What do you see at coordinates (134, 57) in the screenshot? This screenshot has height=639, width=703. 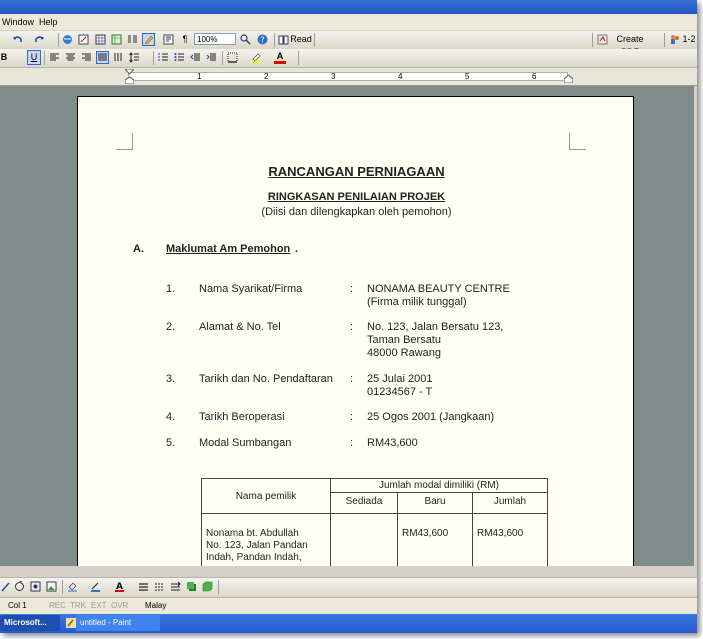 I see `line-spacing-icon` at bounding box center [134, 57].